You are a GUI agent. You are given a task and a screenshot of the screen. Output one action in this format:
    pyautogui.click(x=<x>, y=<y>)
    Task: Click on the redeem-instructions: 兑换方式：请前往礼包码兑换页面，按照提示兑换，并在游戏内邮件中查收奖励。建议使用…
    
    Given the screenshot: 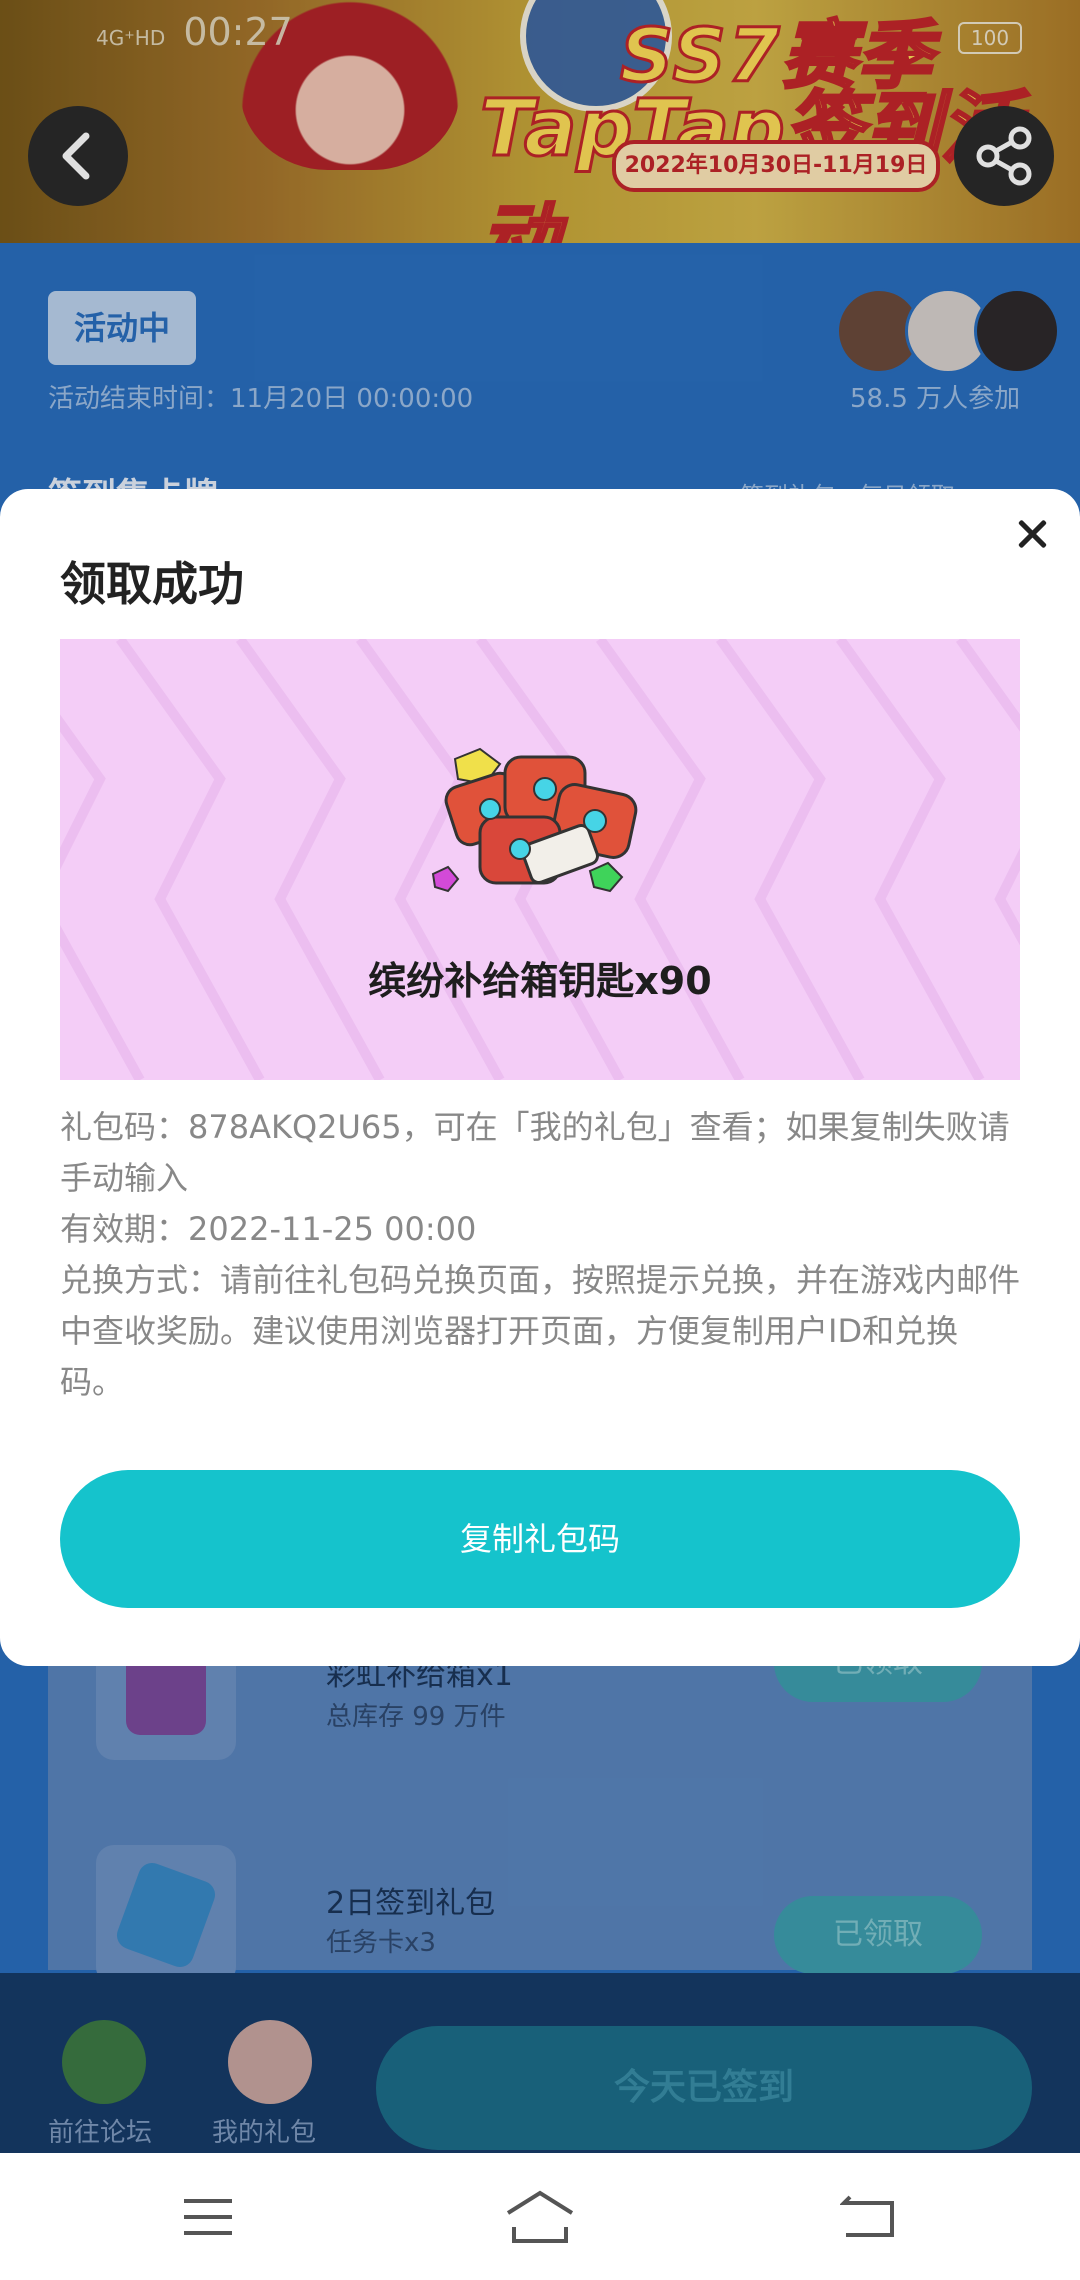 What is the action you would take?
    pyautogui.click(x=540, y=1331)
    